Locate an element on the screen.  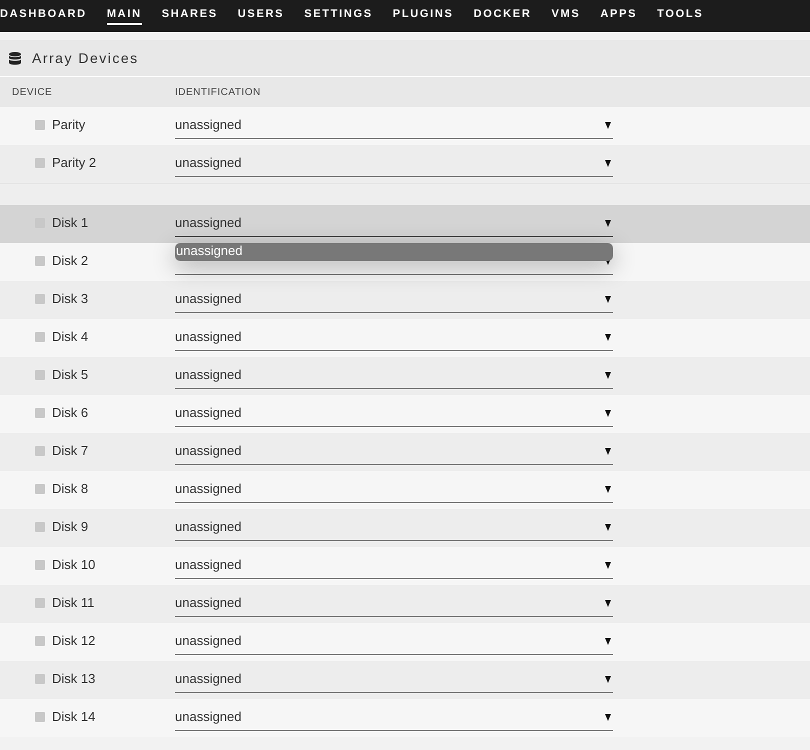
device-name: Disk 7 is located at coordinates (70, 451).